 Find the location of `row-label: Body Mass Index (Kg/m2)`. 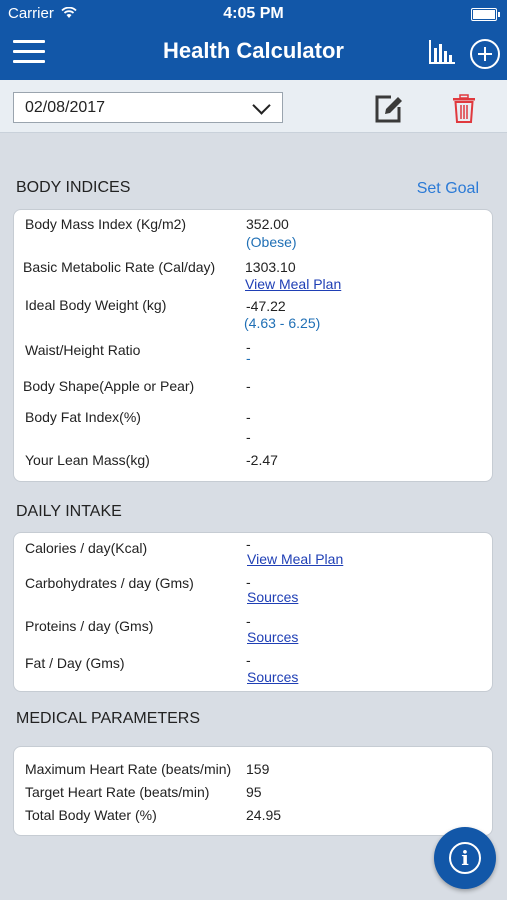

row-label: Body Mass Index (Kg/m2) is located at coordinates (106, 224).